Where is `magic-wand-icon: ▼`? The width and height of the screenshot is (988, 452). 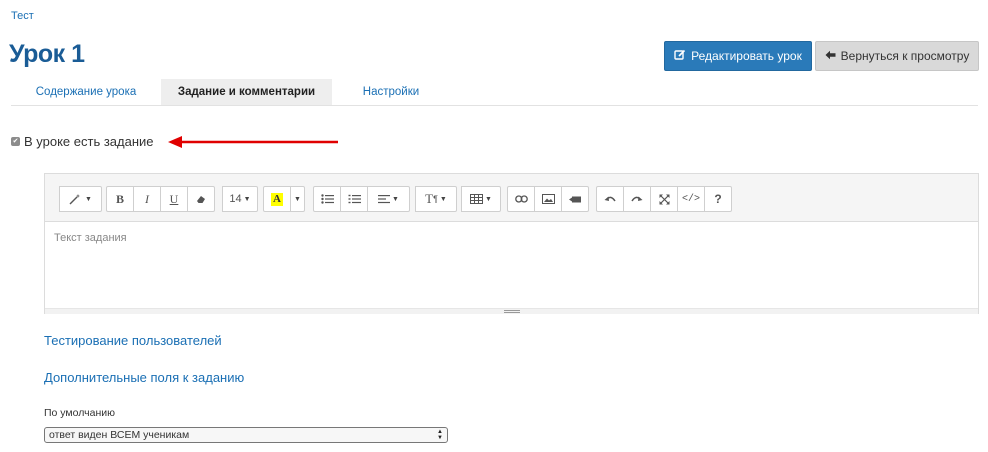
magic-wand-icon: ▼ is located at coordinates (80, 199).